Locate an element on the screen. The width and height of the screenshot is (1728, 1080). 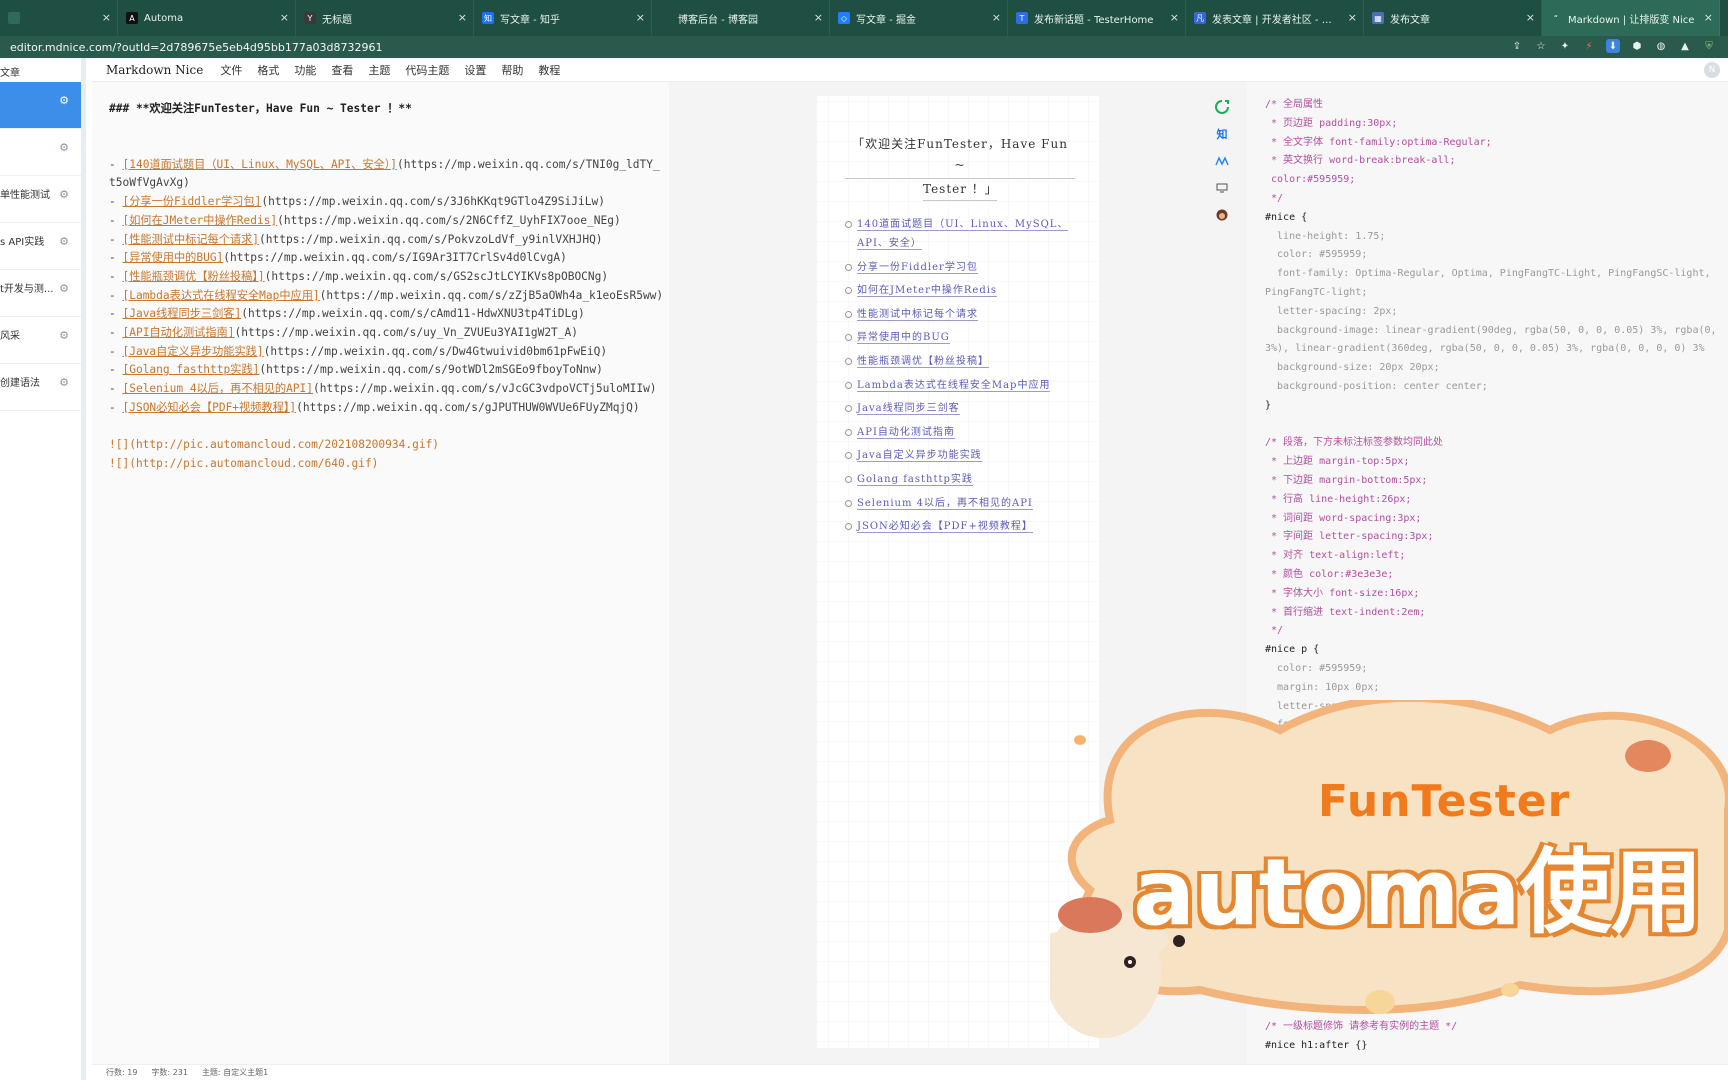
preview-link-item: Selenium 4以后，再不相见的API is located at coordinates (960, 503).